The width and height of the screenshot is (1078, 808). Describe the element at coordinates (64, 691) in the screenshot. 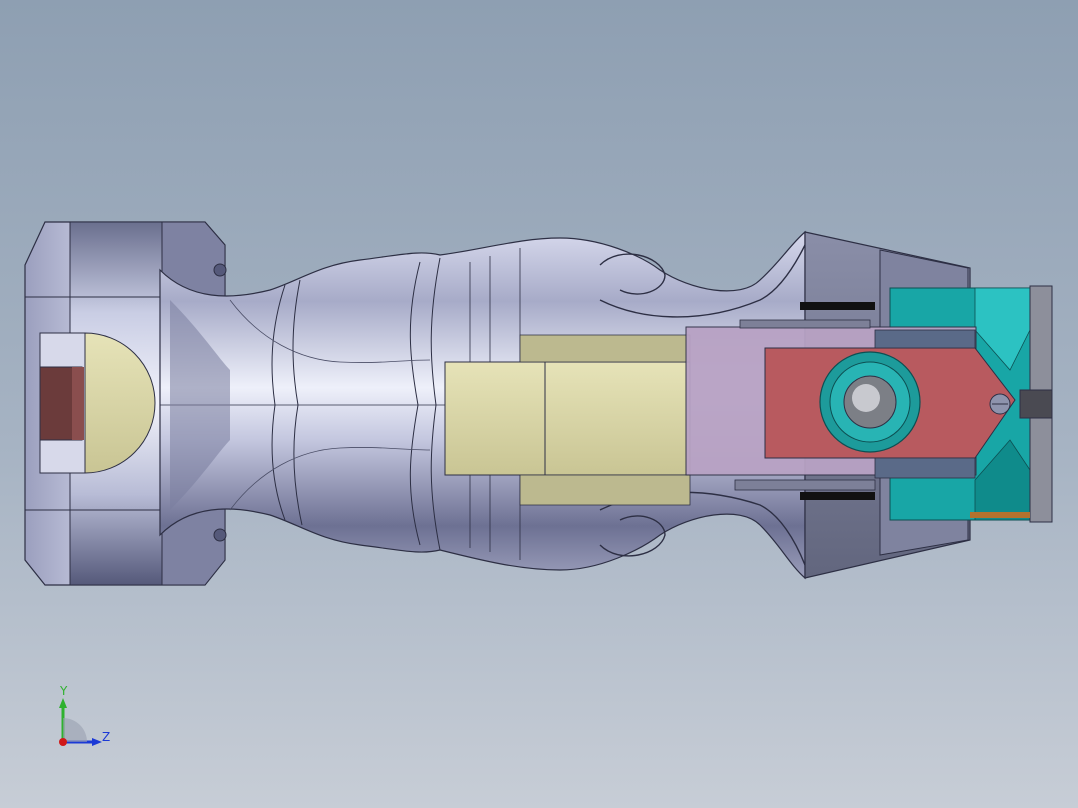

I see `y-axis-label: Y` at that location.